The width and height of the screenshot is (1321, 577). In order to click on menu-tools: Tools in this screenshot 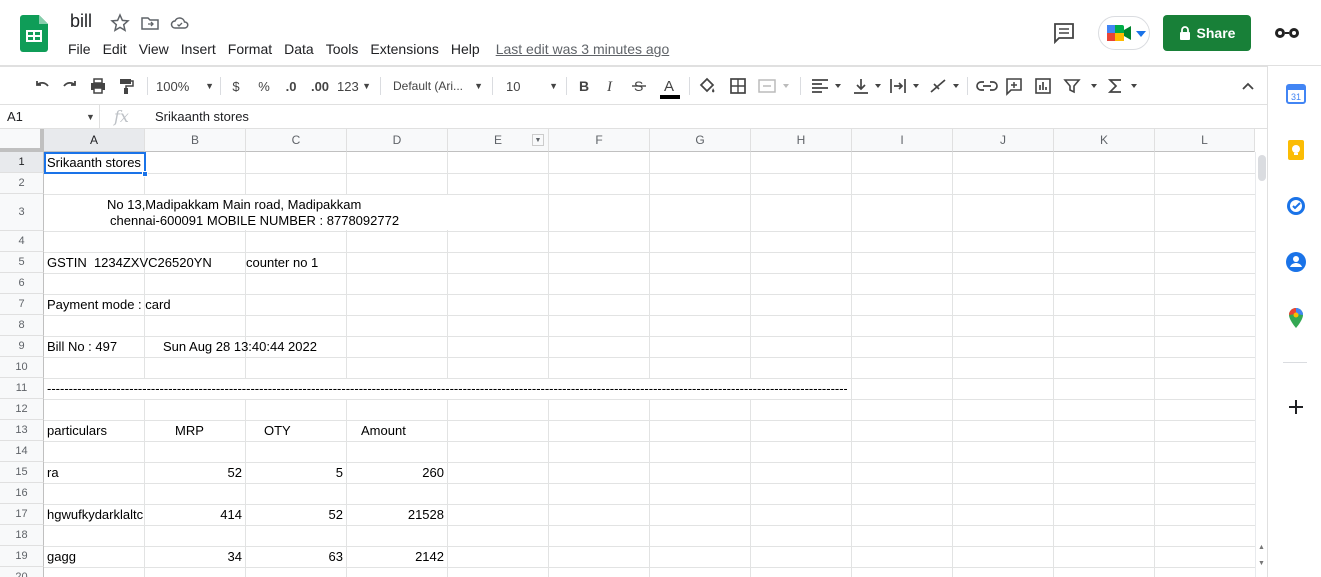, I will do `click(342, 49)`.